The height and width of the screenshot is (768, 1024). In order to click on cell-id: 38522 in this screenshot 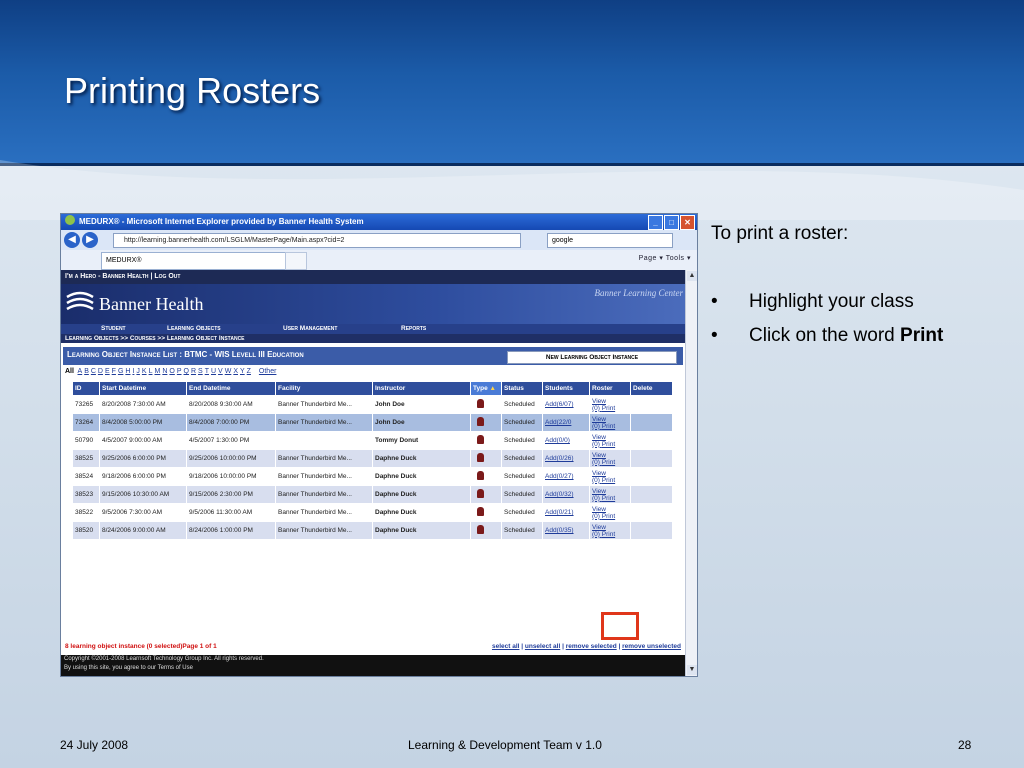, I will do `click(86, 512)`.